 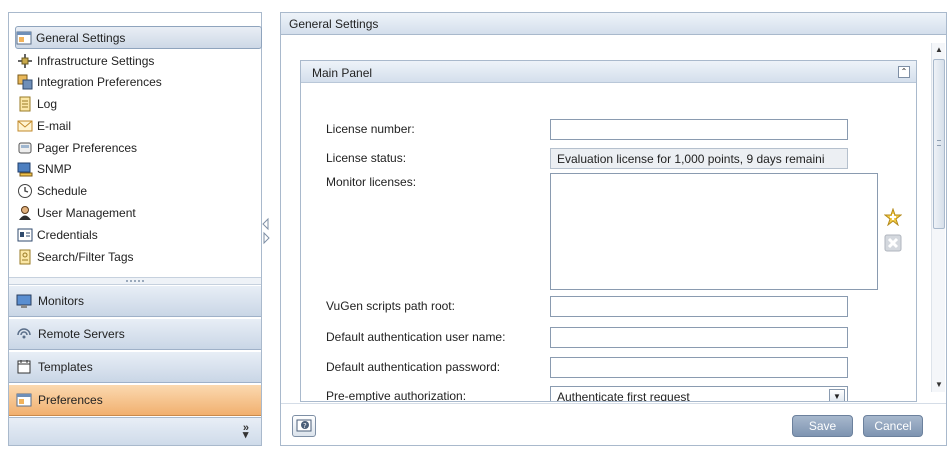 I want to click on settings-window-icon, so click(x=24, y=38).